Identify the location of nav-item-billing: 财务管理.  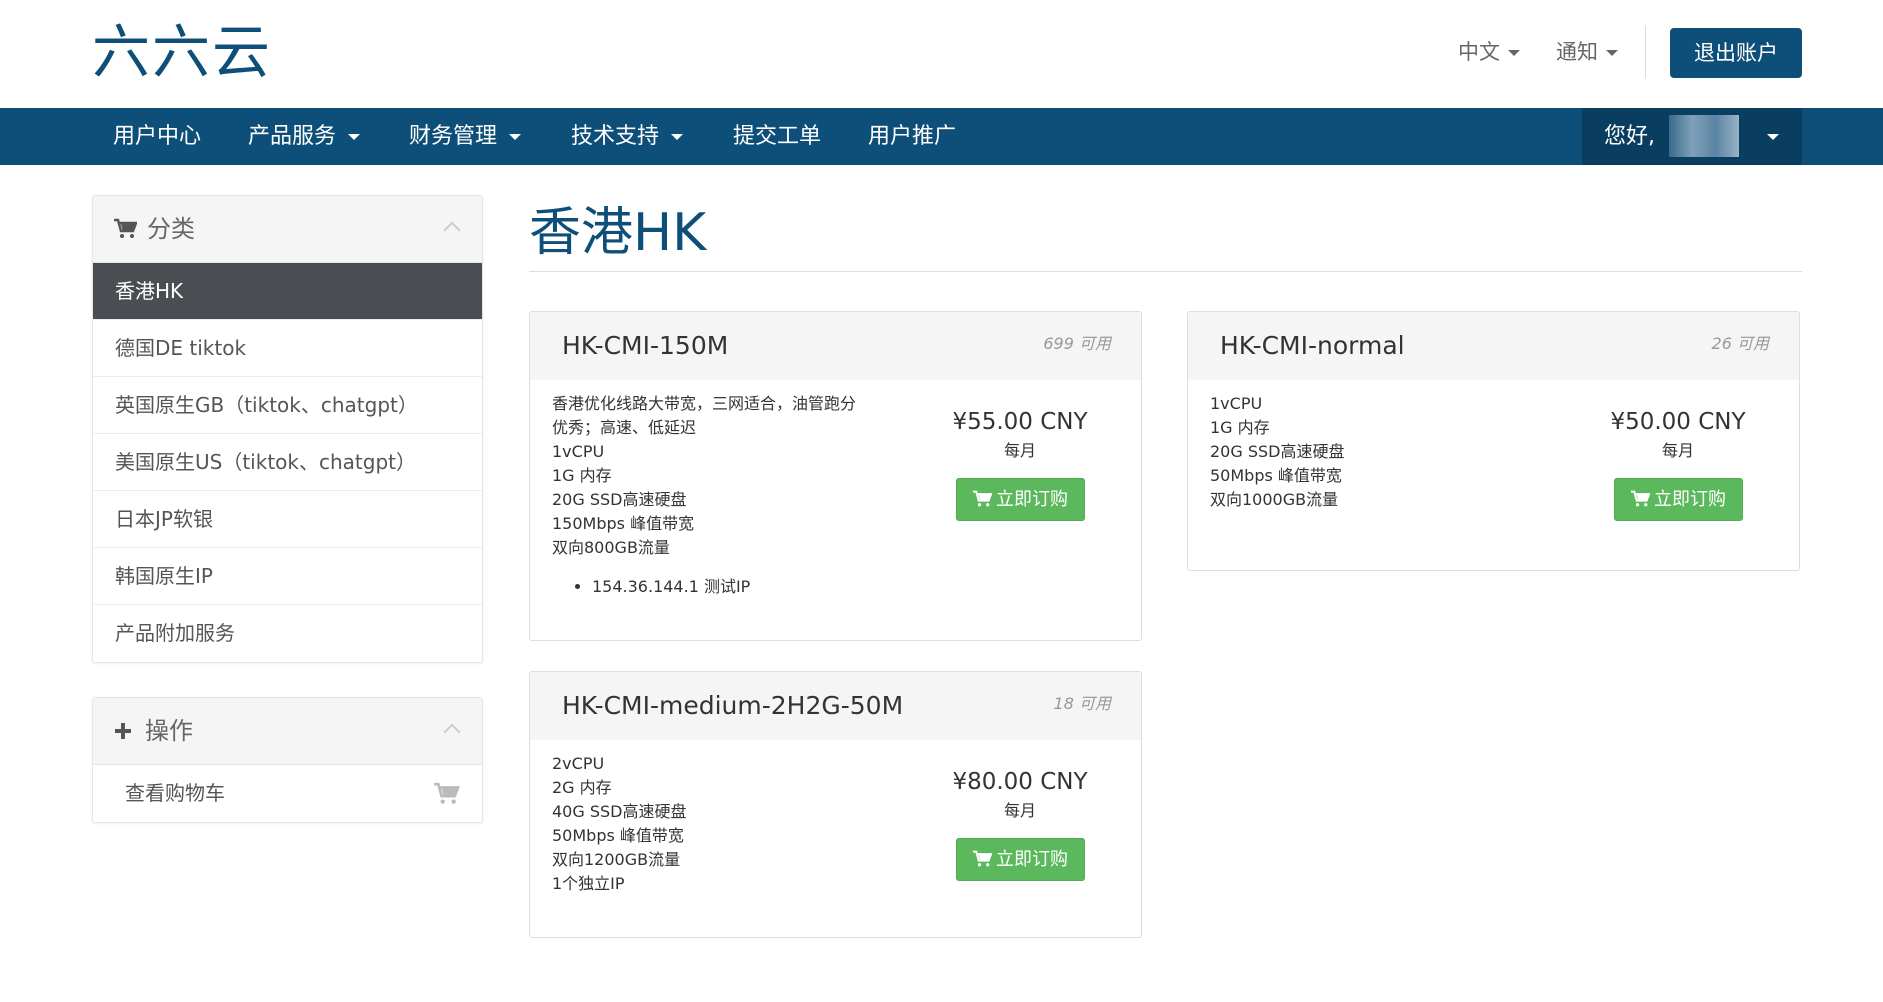
(465, 136).